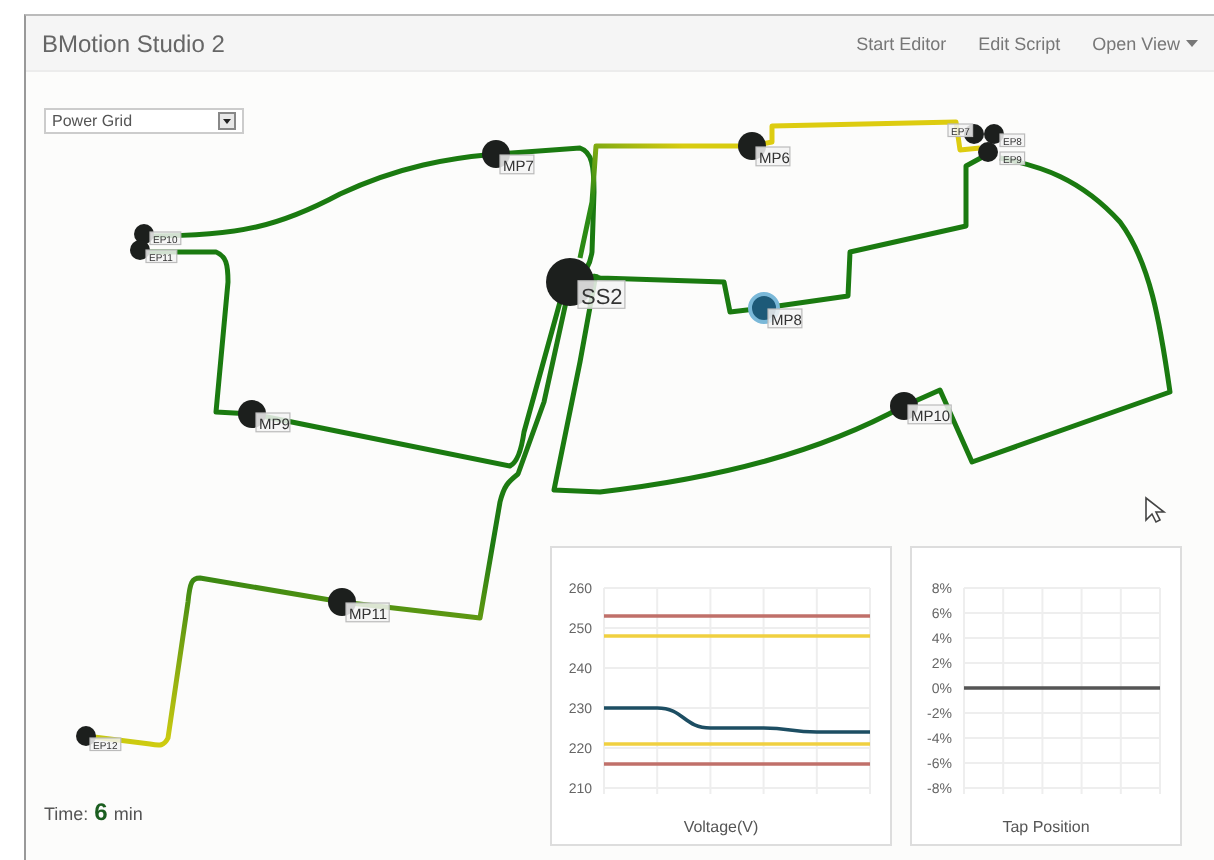 This screenshot has width=1214, height=860. Describe the element at coordinates (601, 295) in the screenshot. I see `node-label: SS2` at that location.